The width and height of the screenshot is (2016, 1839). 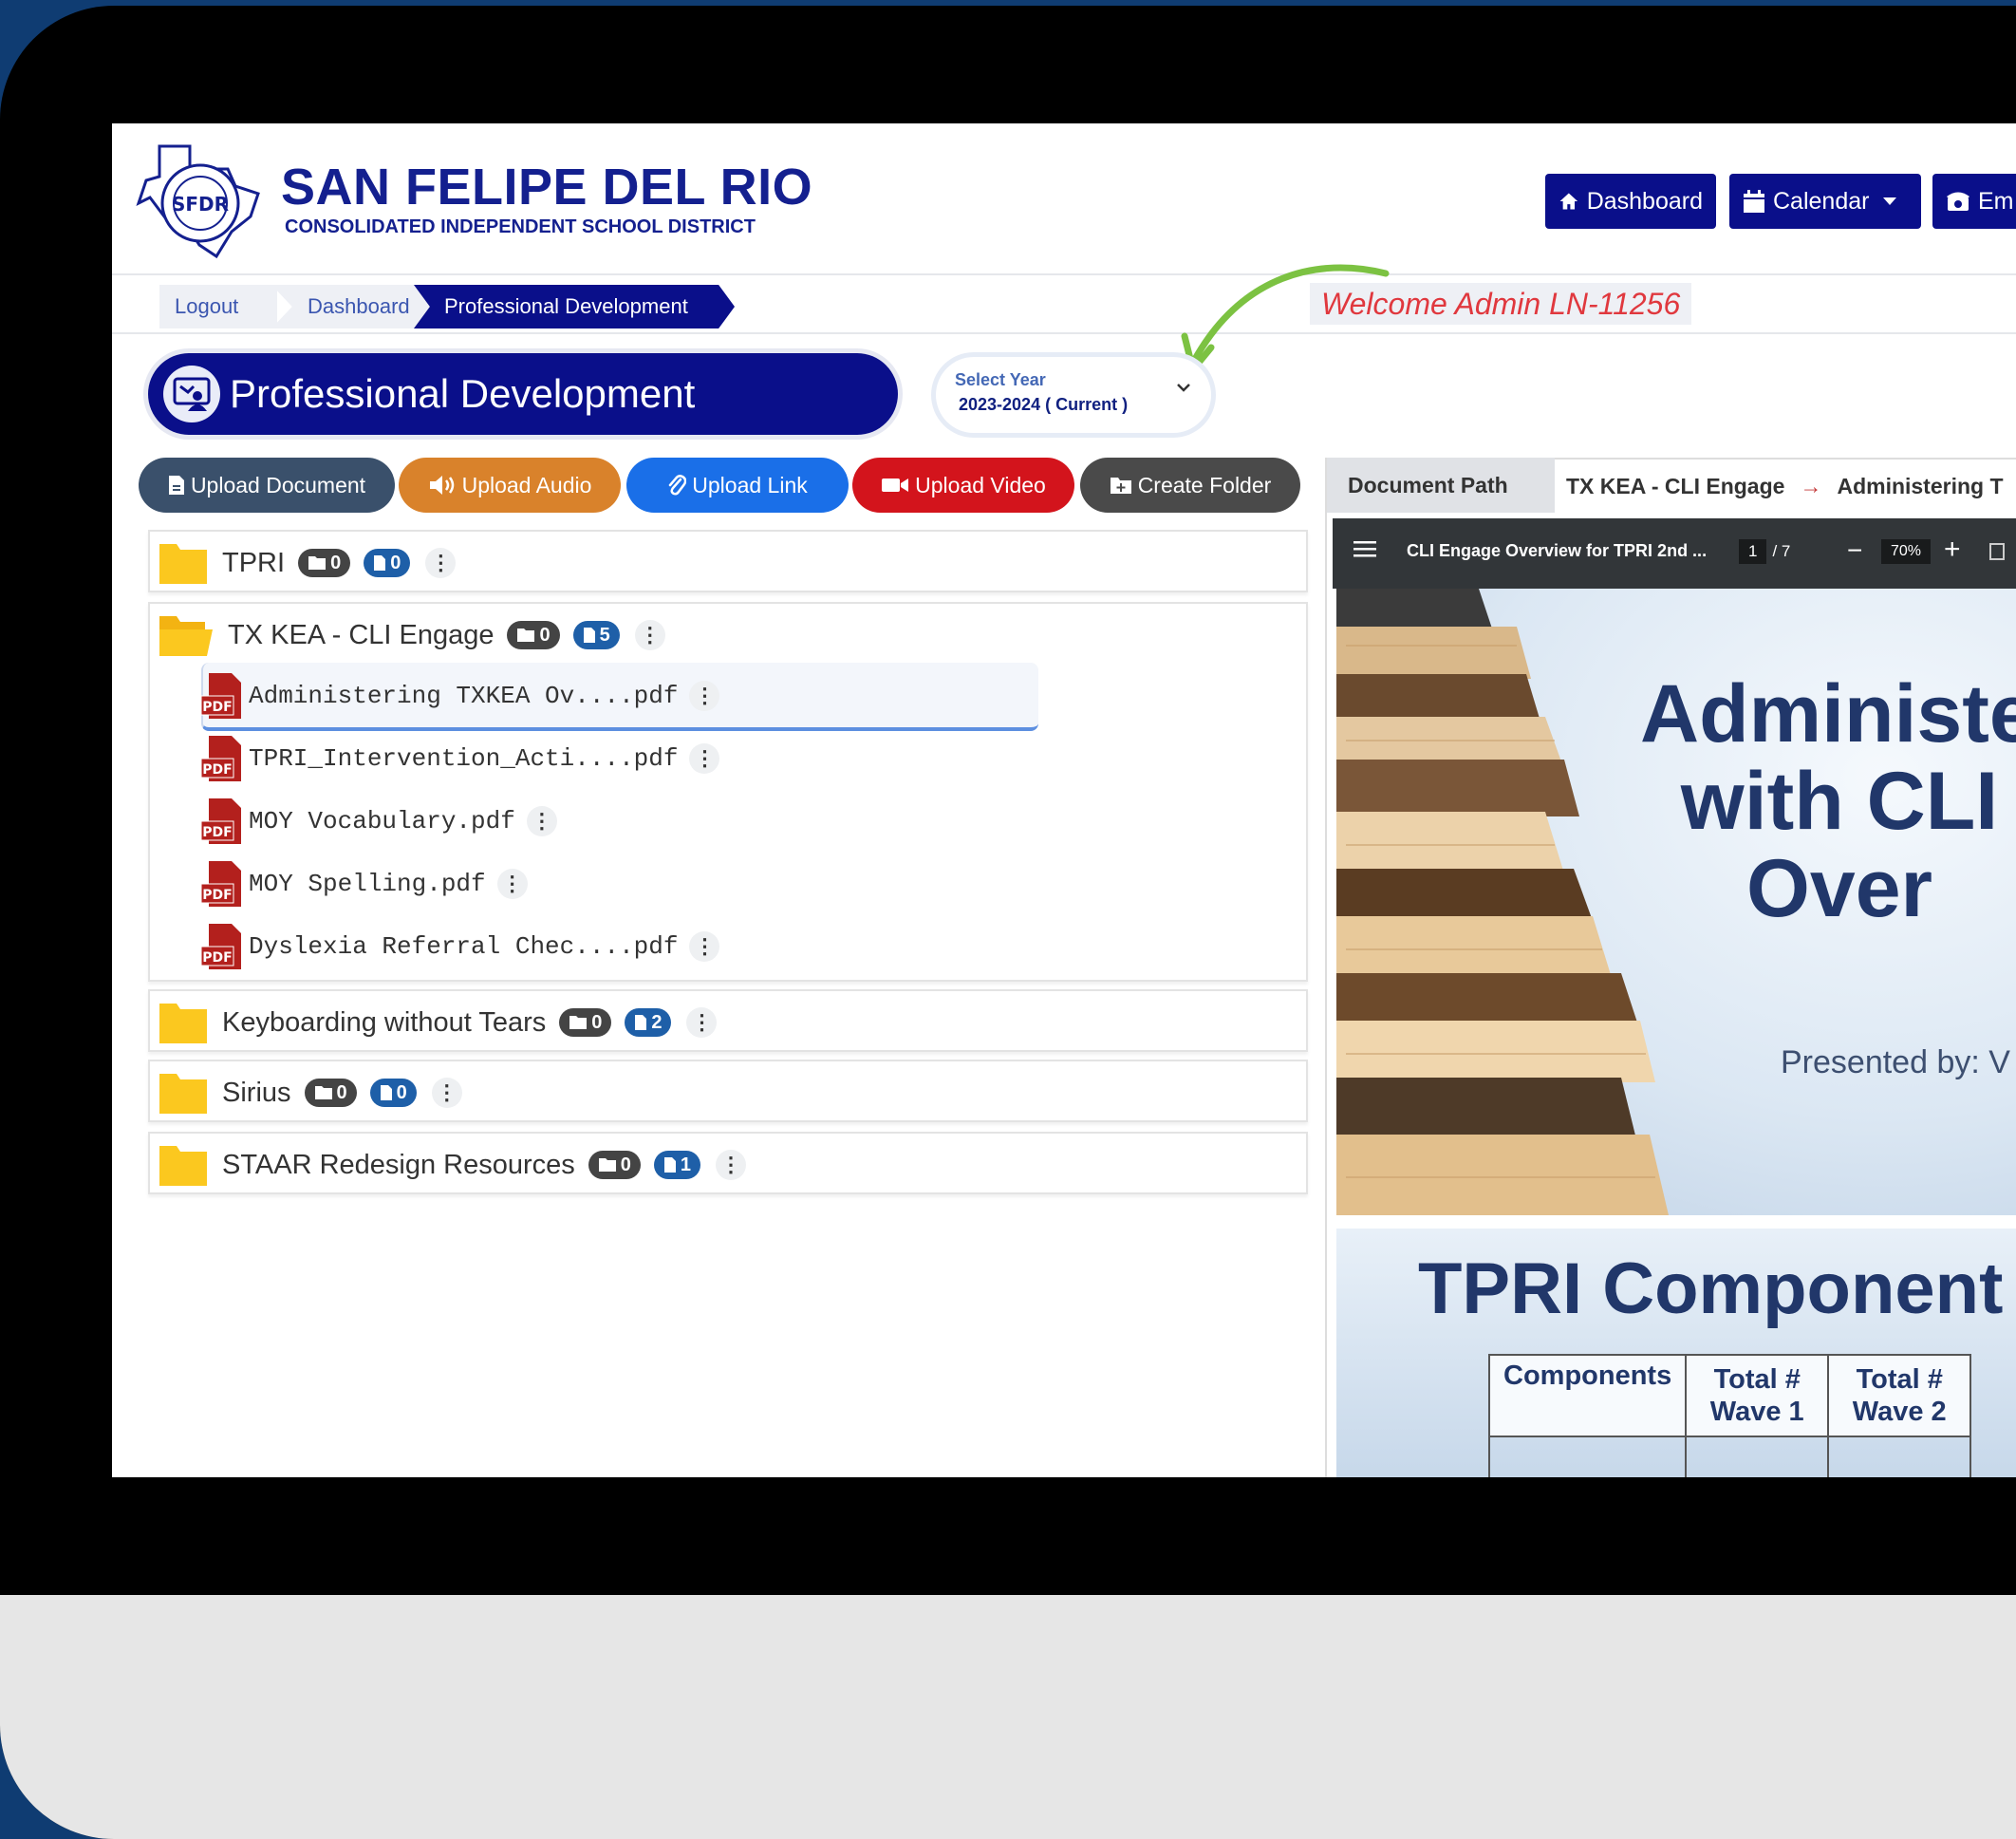 What do you see at coordinates (1997, 551) in the screenshot?
I see `fit-page-icon` at bounding box center [1997, 551].